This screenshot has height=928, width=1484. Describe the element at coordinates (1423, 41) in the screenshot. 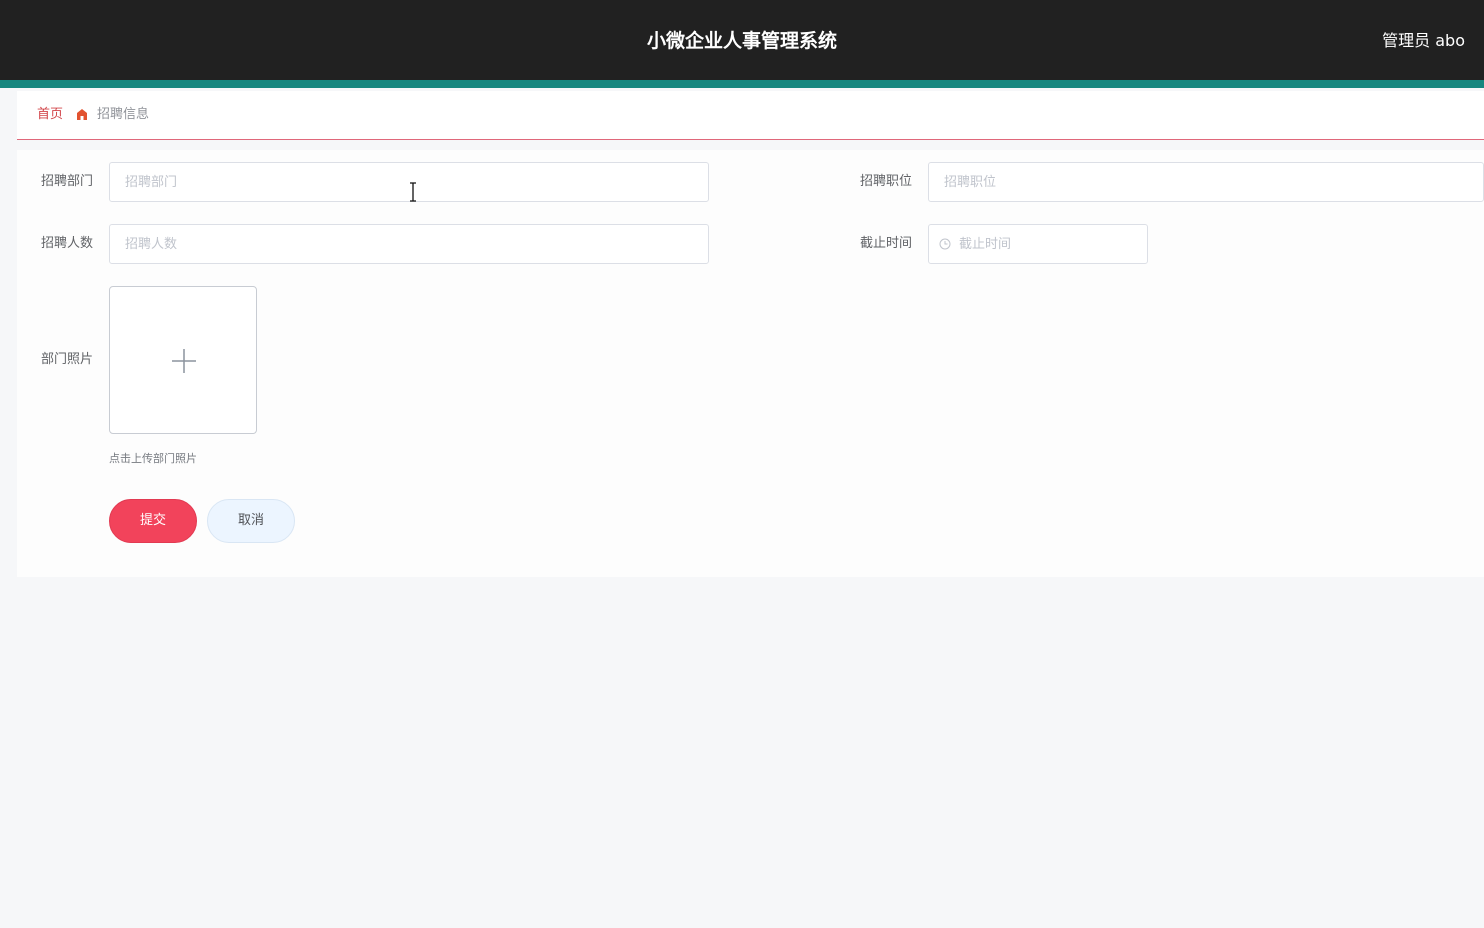

I see `user-menu: 管理员 abo` at that location.